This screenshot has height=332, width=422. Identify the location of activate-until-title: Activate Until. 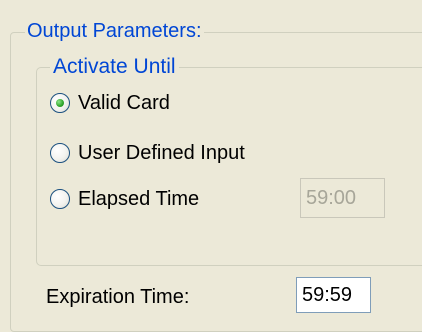
(114, 67).